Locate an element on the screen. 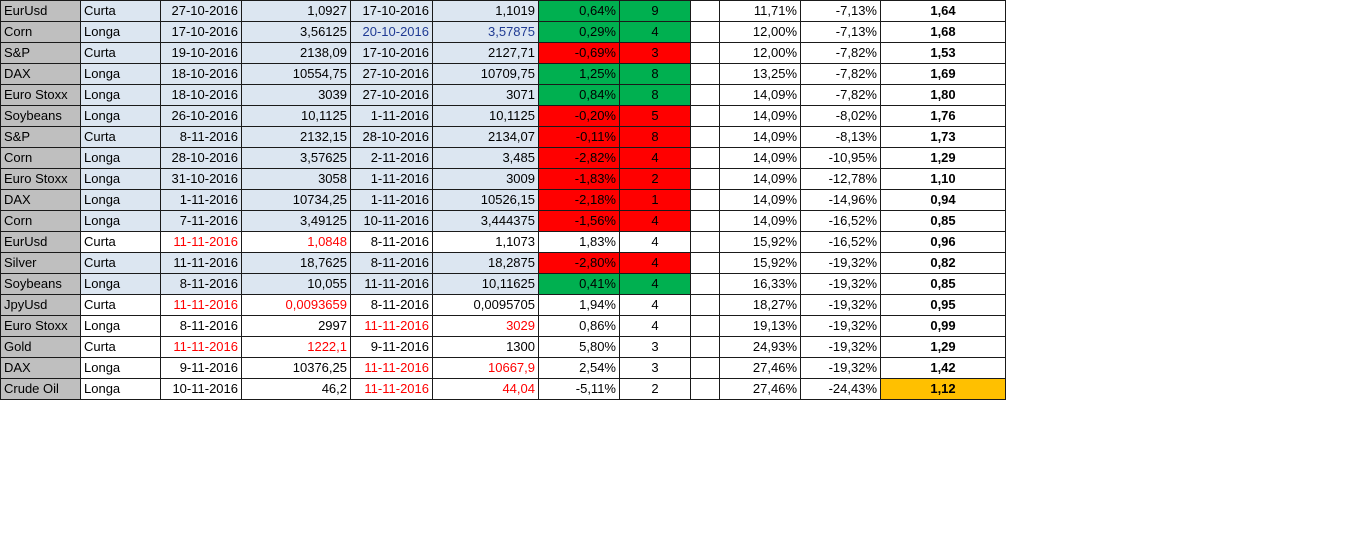 The width and height of the screenshot is (1352, 553). cumulative-max-cell: 24,93% is located at coordinates (760, 347).